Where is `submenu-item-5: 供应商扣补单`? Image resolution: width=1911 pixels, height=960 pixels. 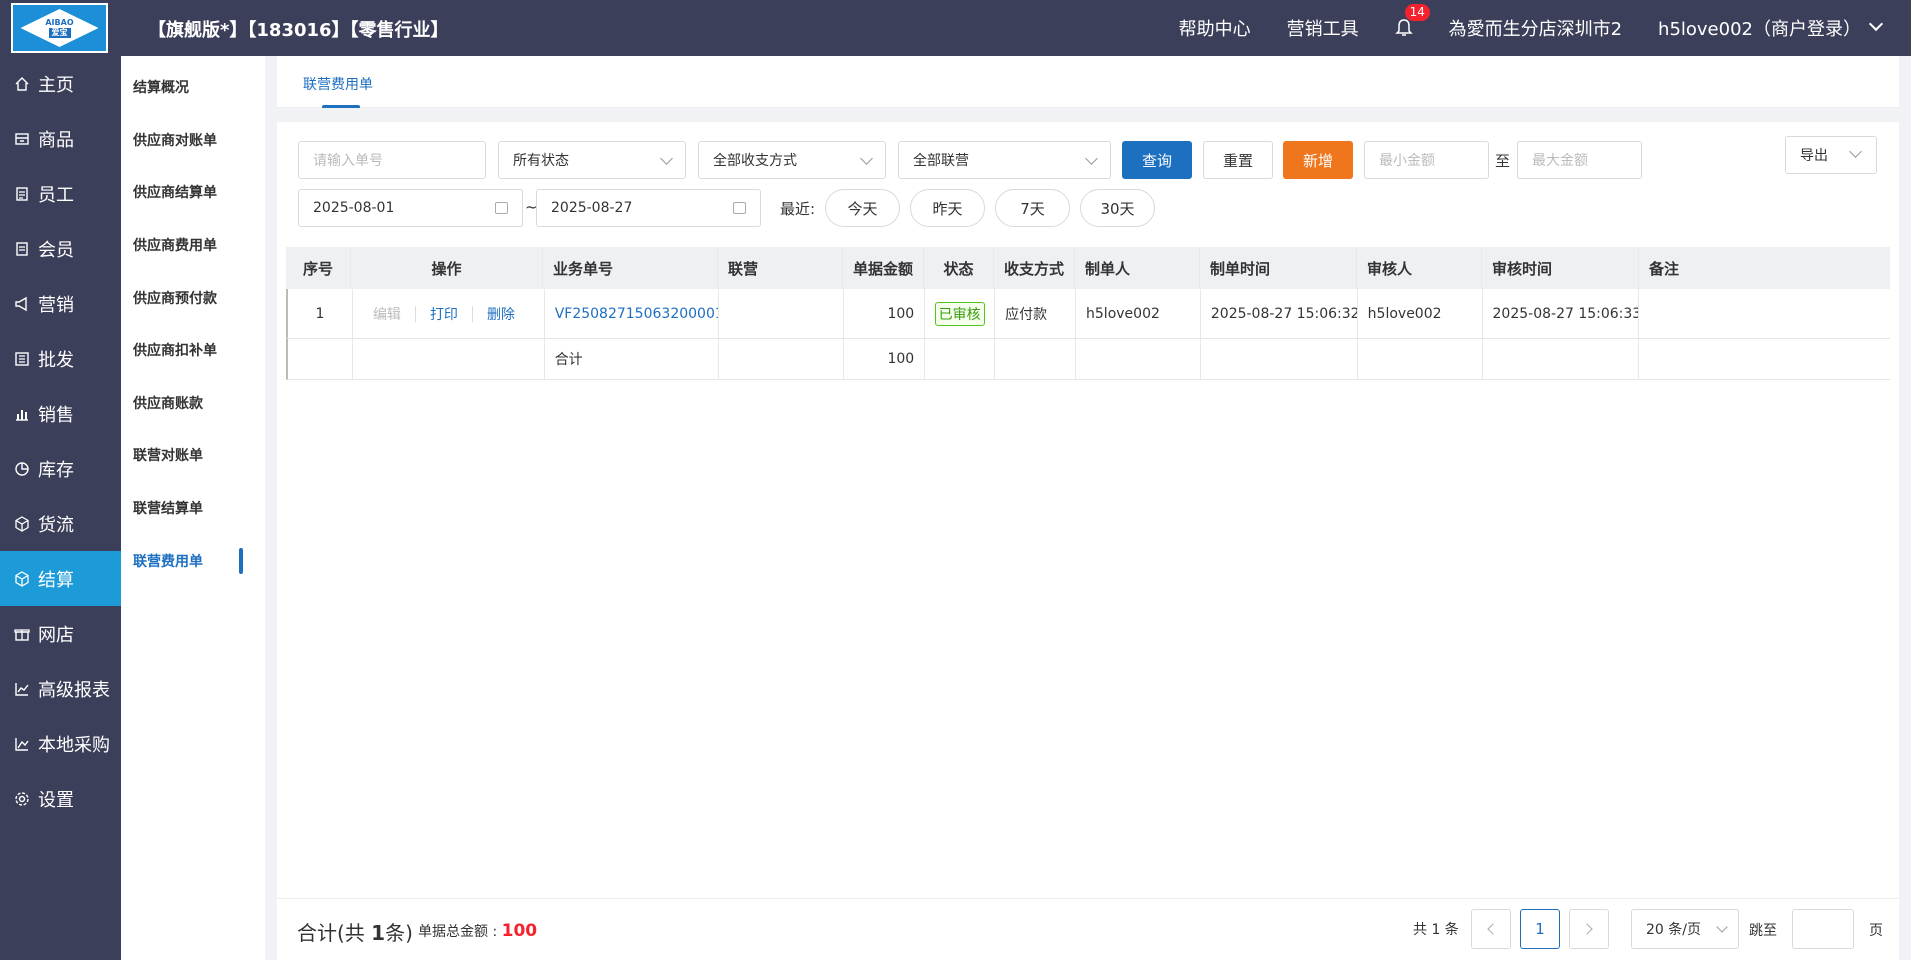
submenu-item-5: 供应商扣补单 is located at coordinates (193, 350).